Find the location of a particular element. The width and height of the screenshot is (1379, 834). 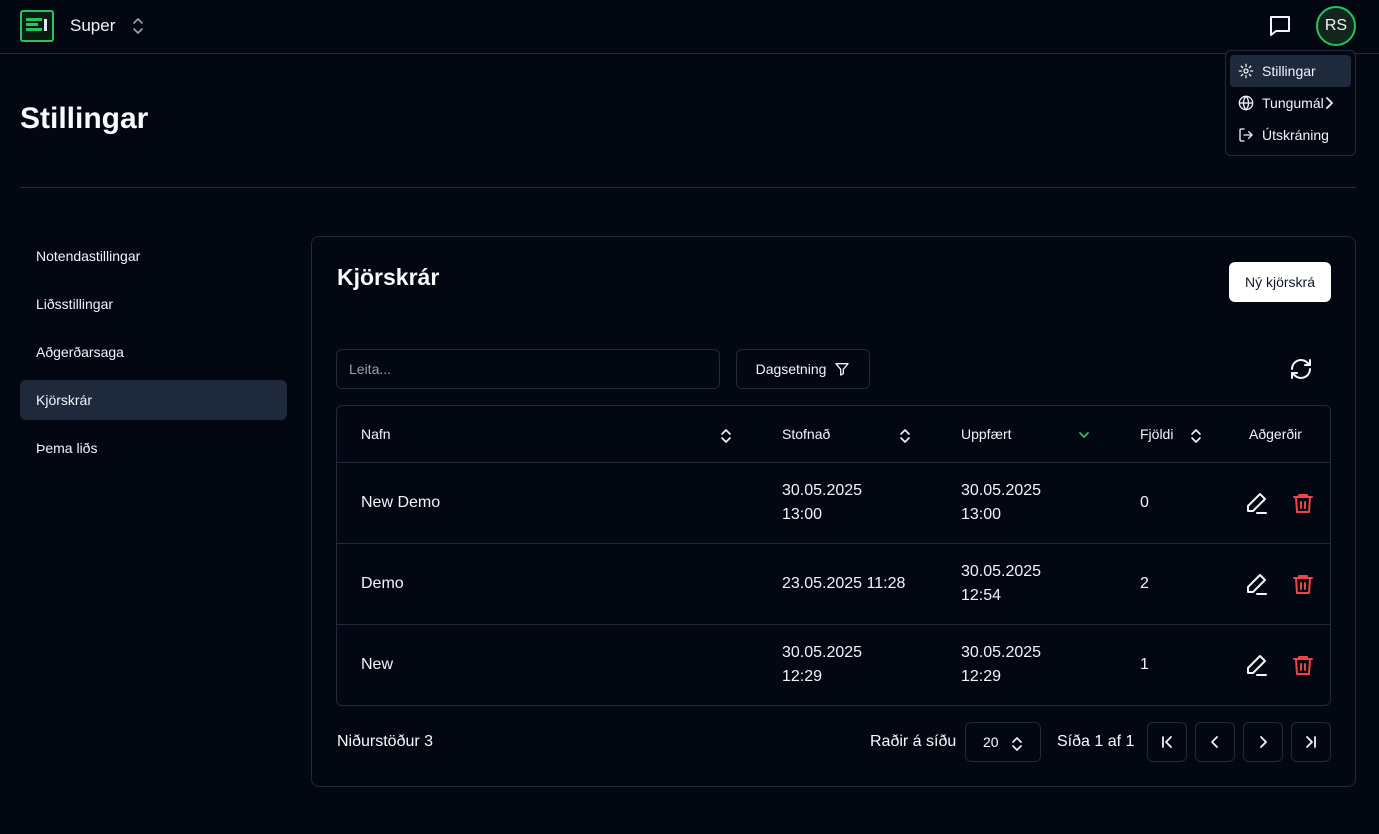

cell-created: 23.05.2025 11:28 is located at coordinates (844, 583).